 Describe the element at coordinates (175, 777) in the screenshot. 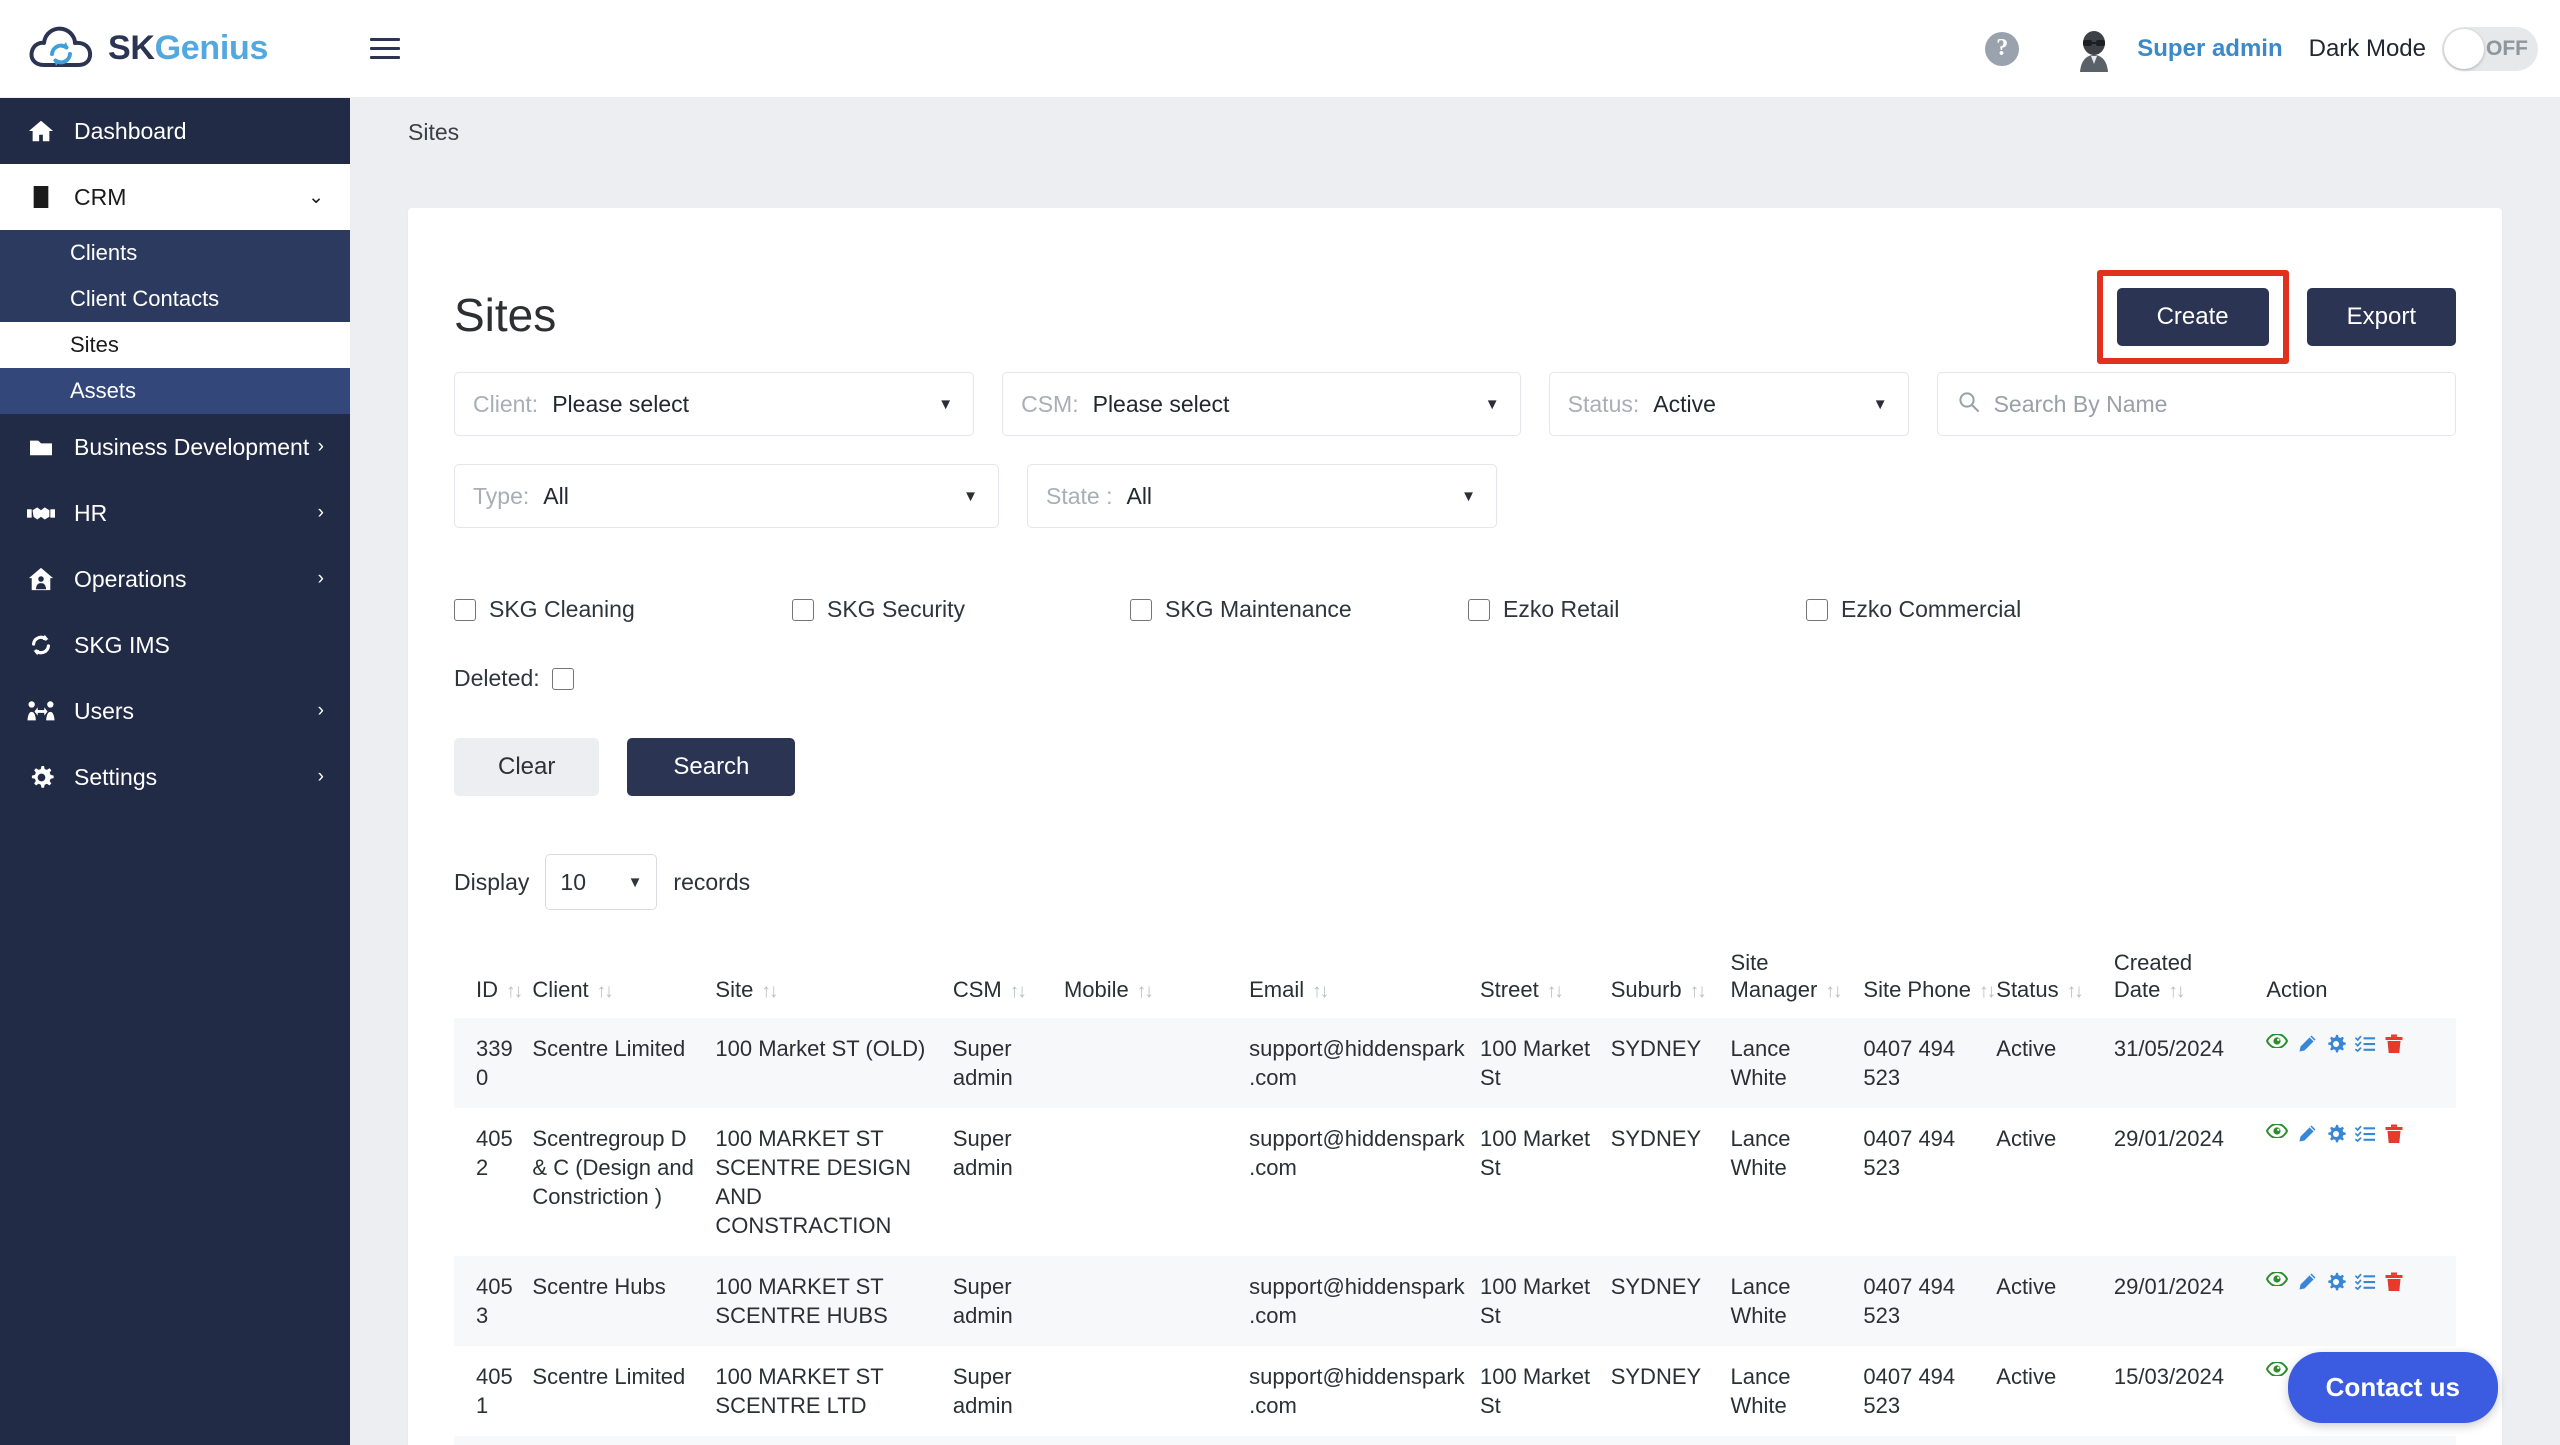

I see `sidebar-item-settings: Settings ›` at that location.